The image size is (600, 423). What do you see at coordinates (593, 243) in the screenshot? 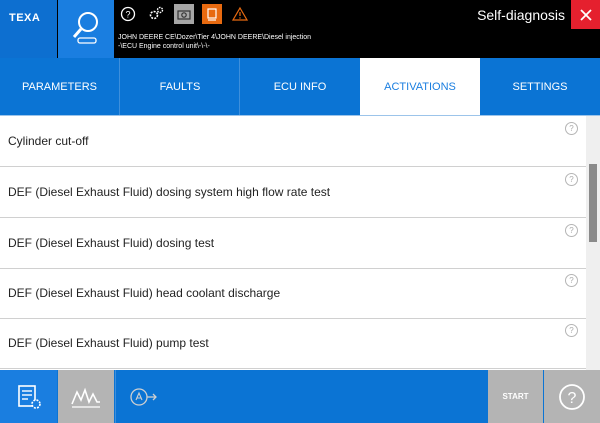
I see `scrollbar` at bounding box center [593, 243].